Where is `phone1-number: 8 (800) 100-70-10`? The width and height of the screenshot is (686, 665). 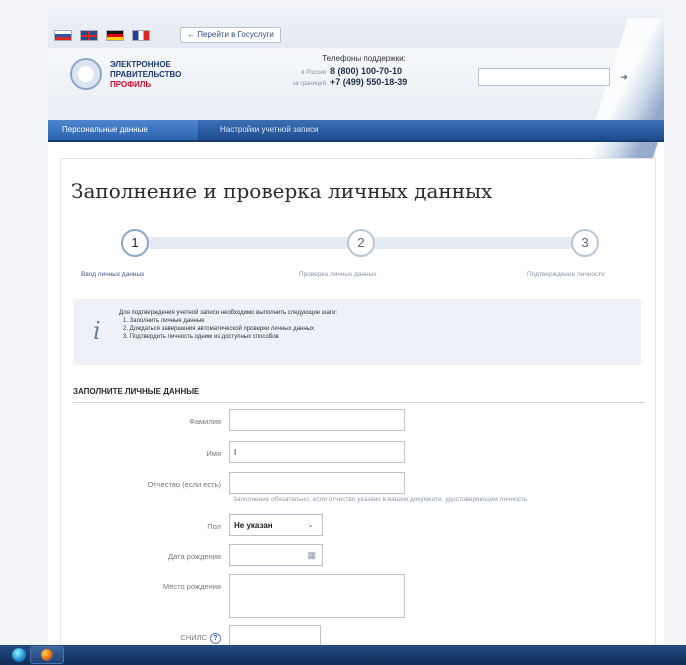 phone1-number: 8 (800) 100-70-10 is located at coordinates (366, 71).